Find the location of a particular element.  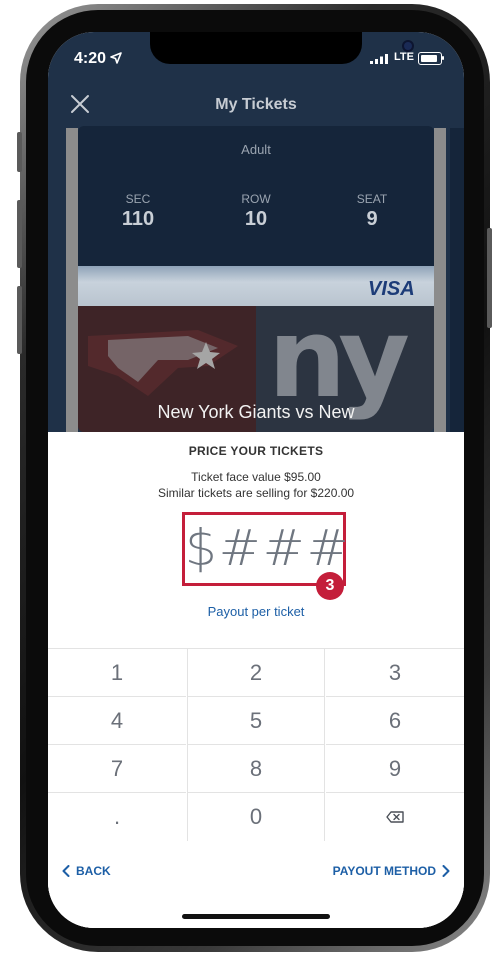

chevron-right-icon is located at coordinates (446, 871).